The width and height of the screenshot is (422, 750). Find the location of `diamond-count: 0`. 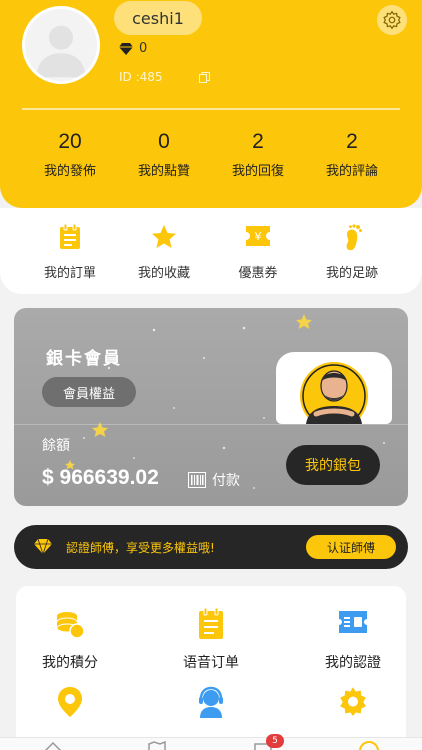

diamond-count: 0 is located at coordinates (143, 48).